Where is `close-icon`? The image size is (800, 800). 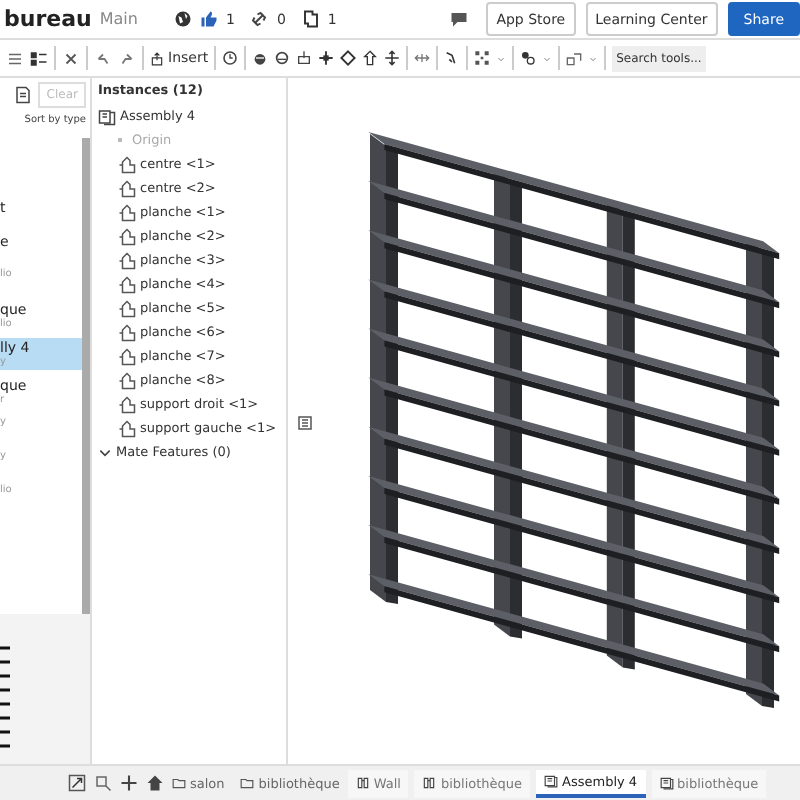 close-icon is located at coordinates (71, 58).